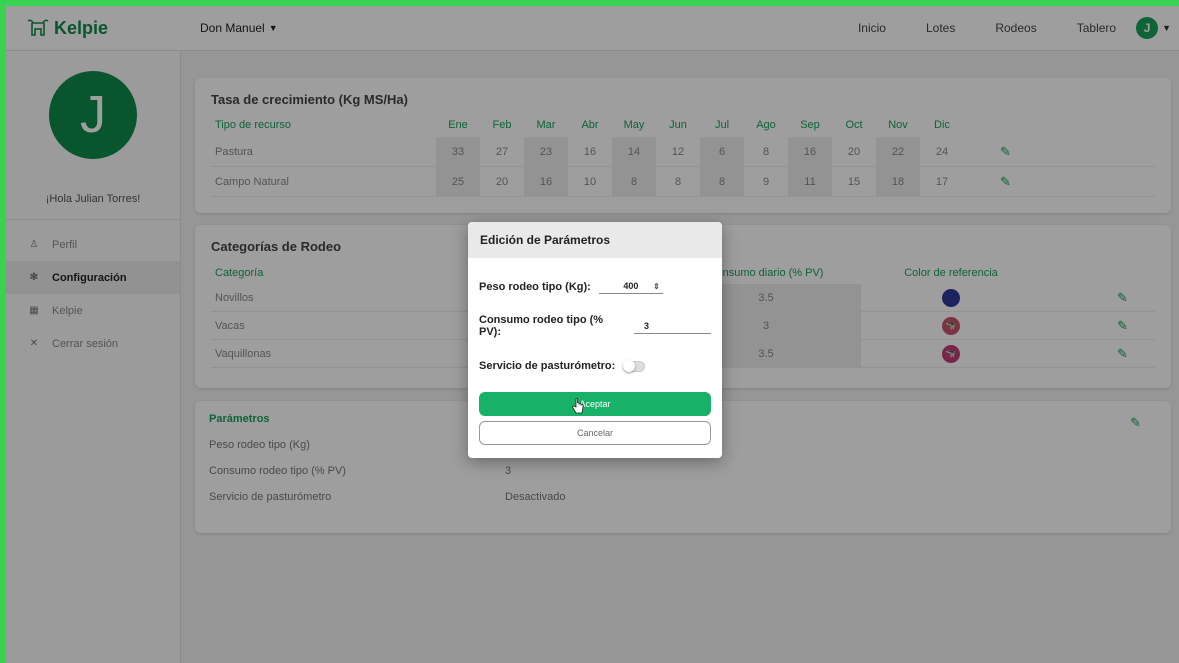 This screenshot has width=1179, height=663. I want to click on weight-value: 400, so click(631, 286).